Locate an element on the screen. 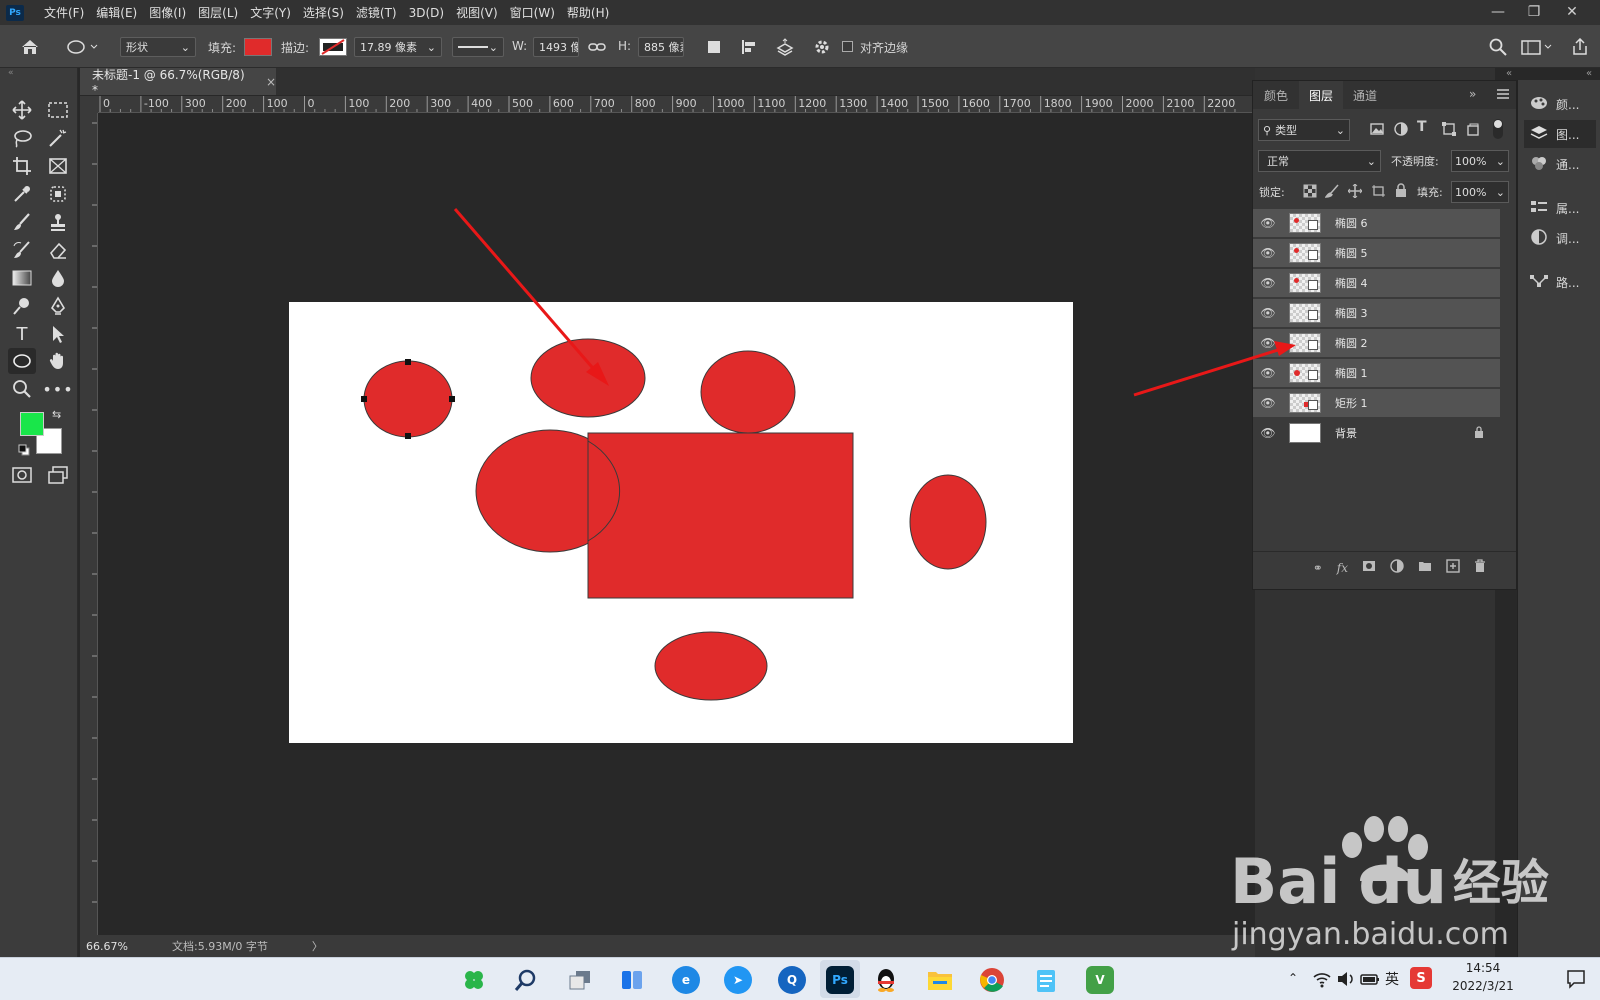 Image resolution: width=1600 pixels, height=1000 pixels. menu-view: 视图(V) is located at coordinates (477, 12).